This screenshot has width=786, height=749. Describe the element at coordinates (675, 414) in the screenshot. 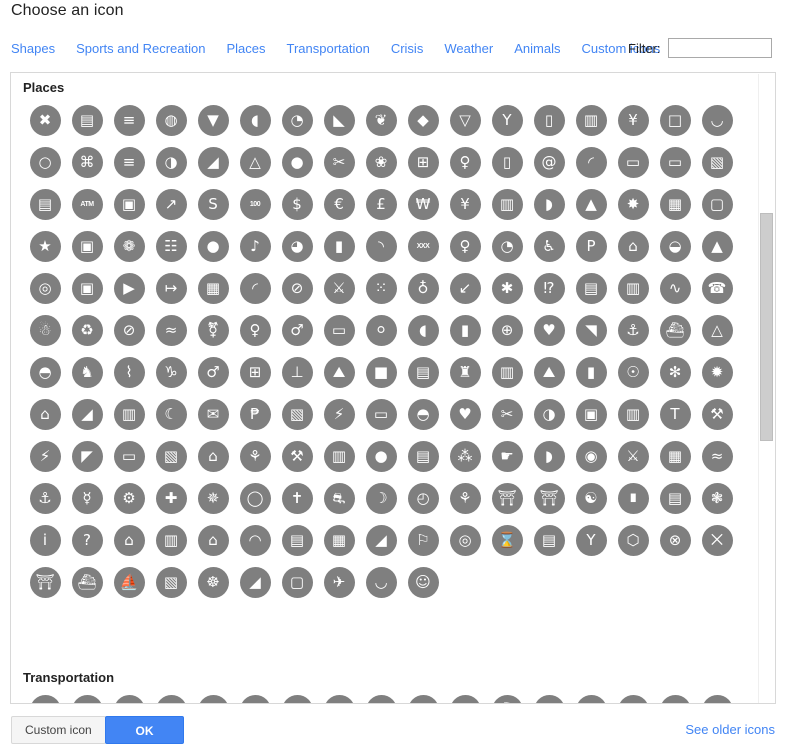

I see `icon-cell-toll-booth-icon: T` at that location.